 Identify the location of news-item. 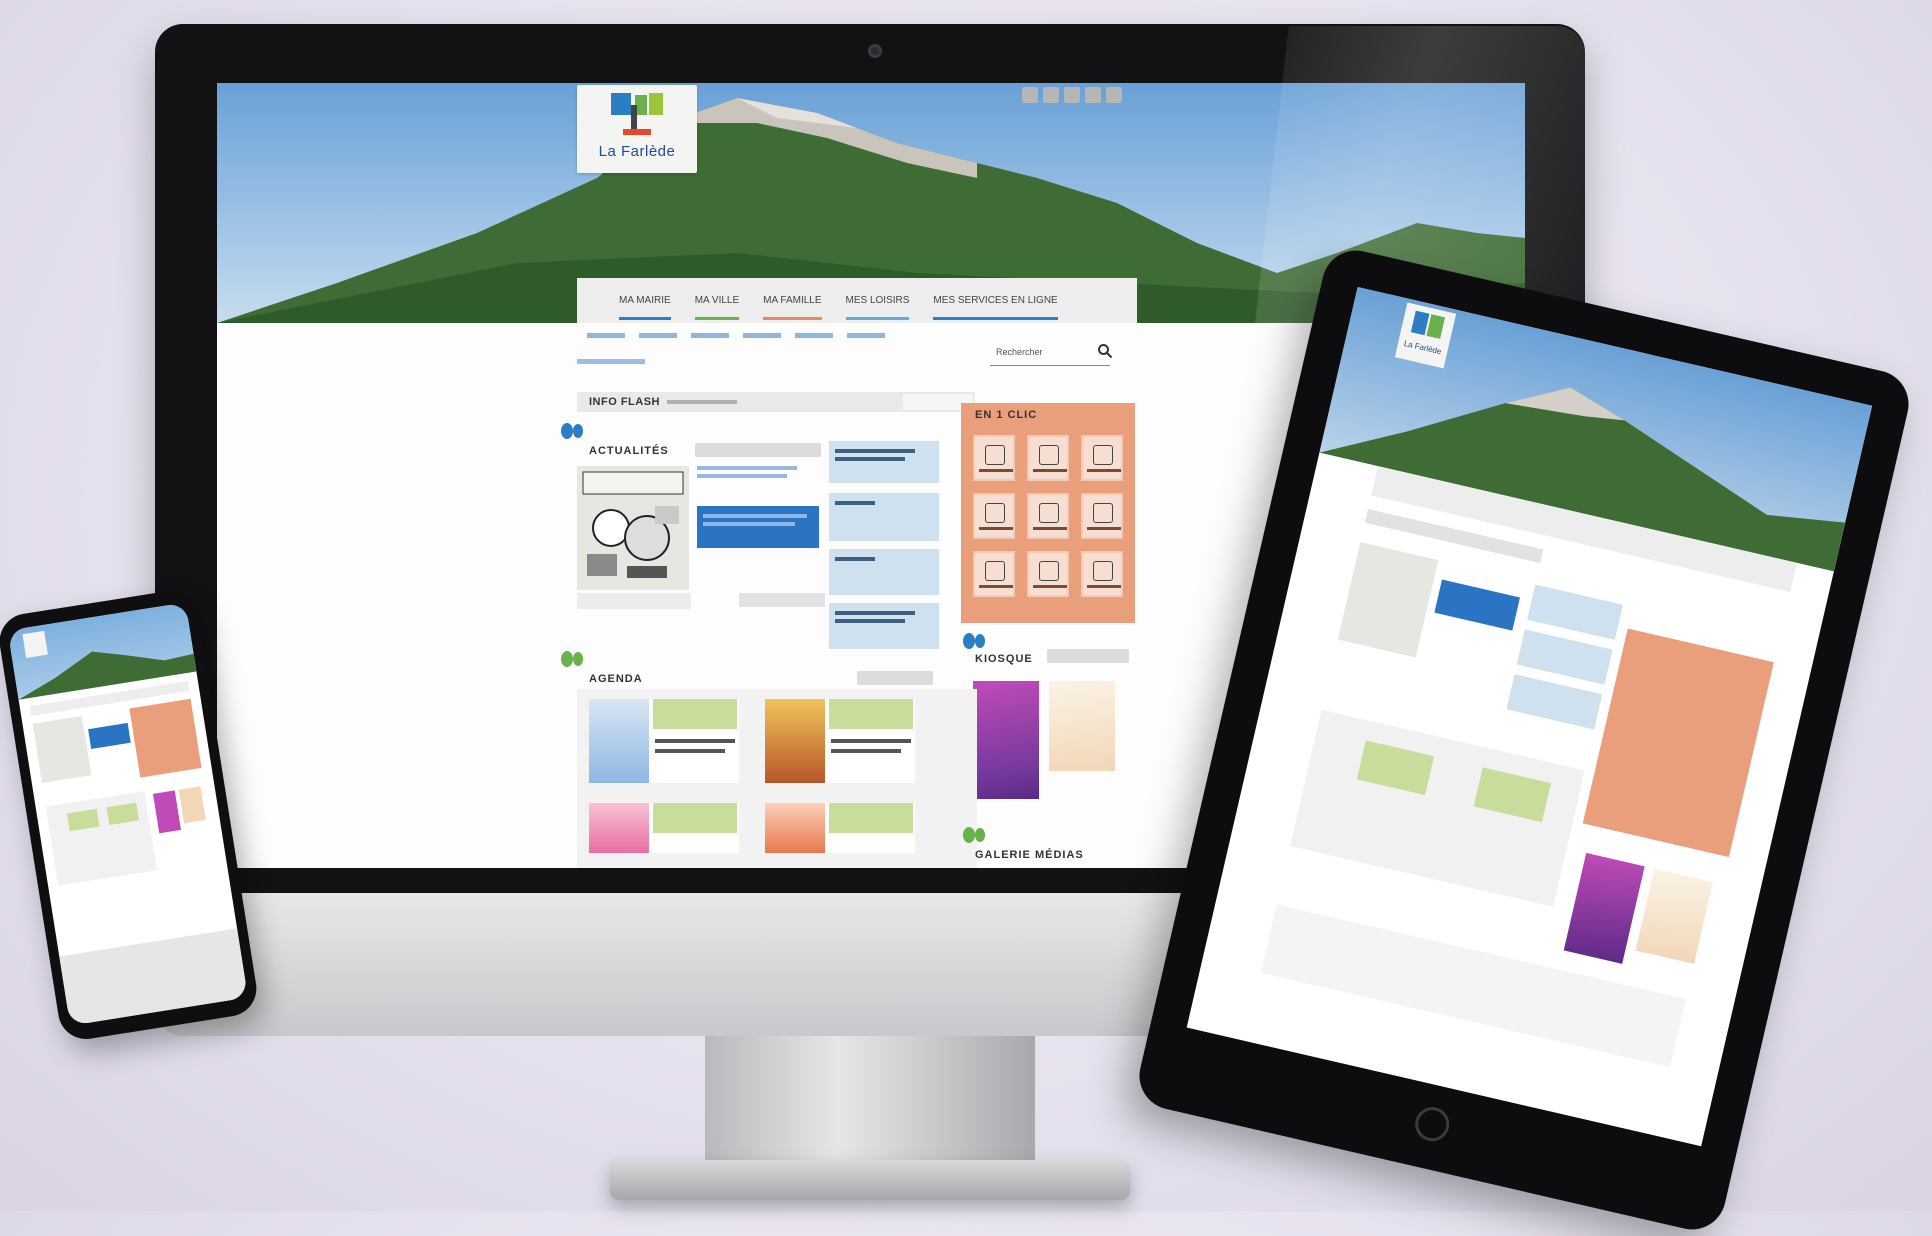
(758, 484).